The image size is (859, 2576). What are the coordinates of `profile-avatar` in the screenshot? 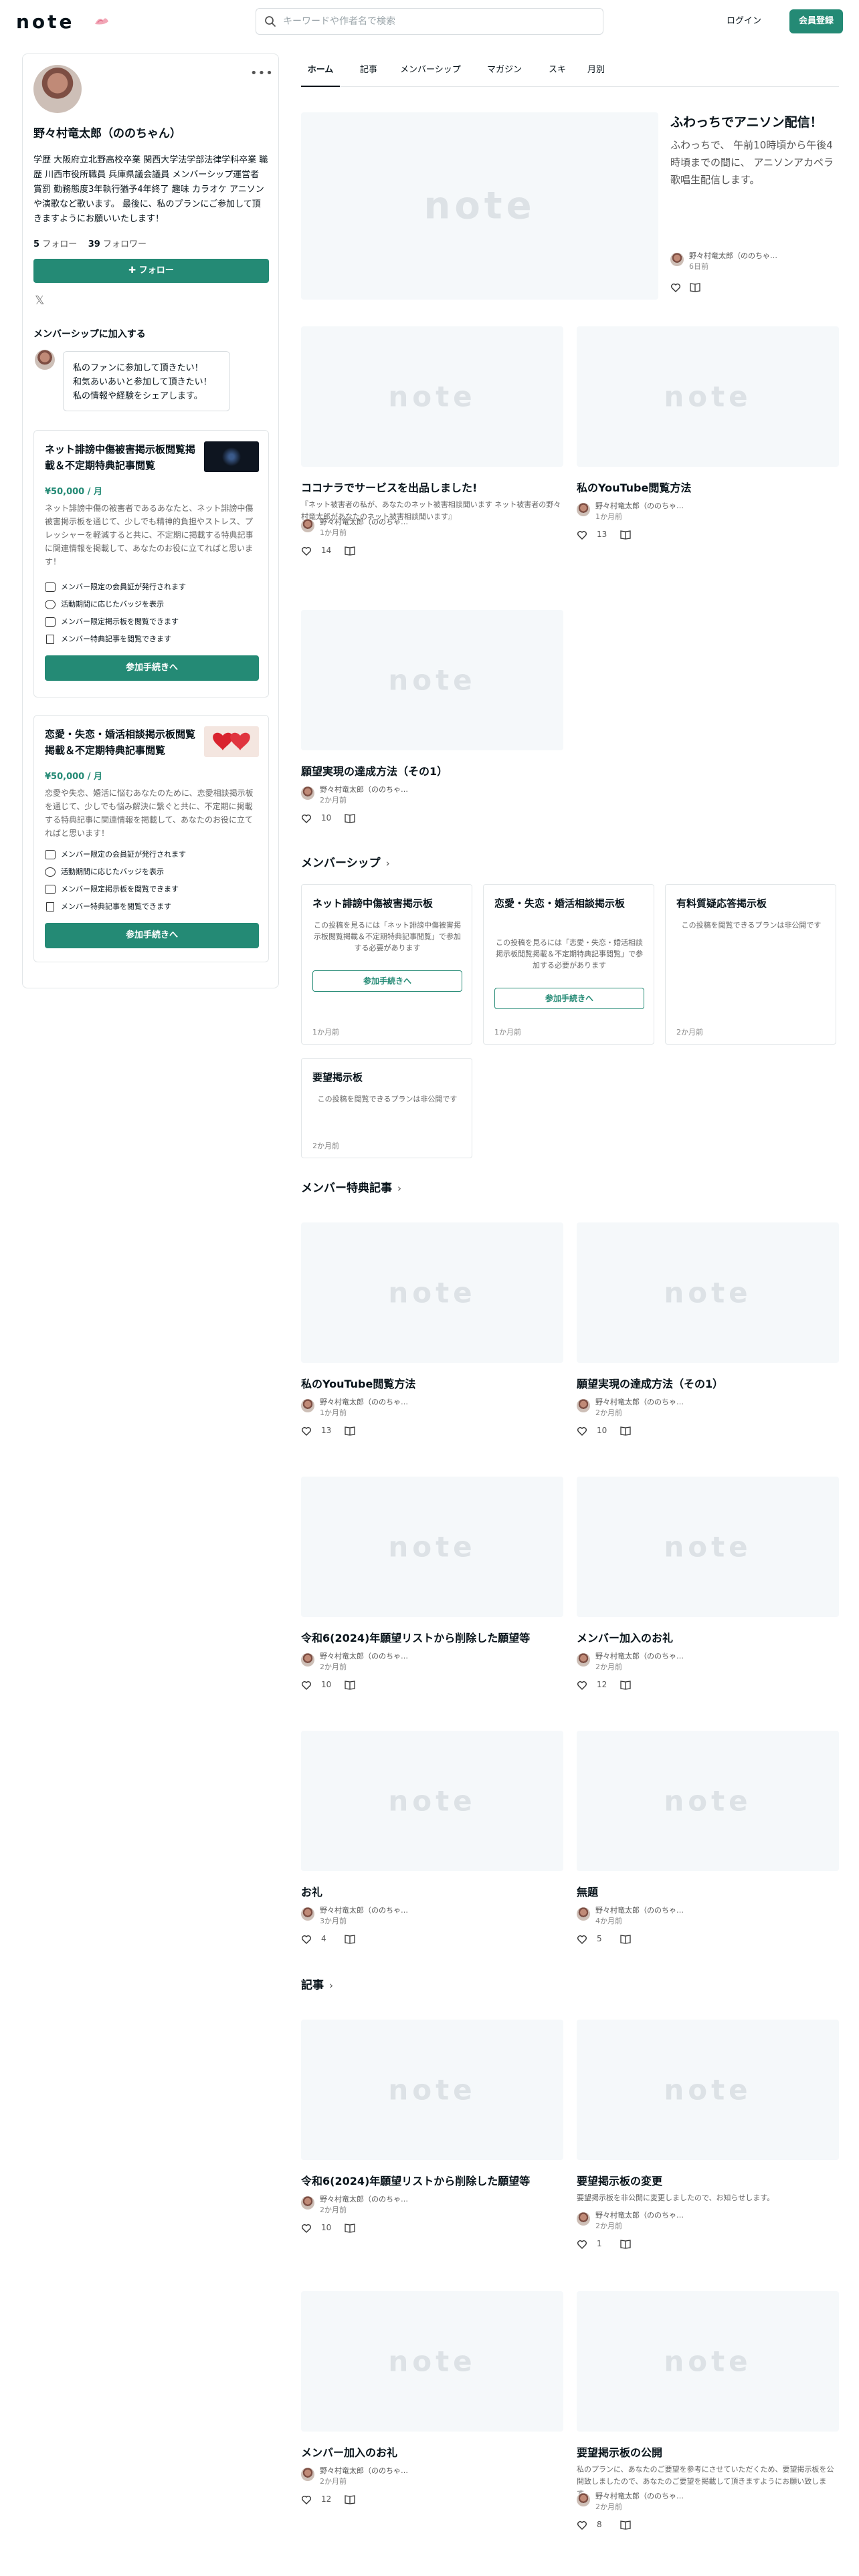 It's located at (57, 89).